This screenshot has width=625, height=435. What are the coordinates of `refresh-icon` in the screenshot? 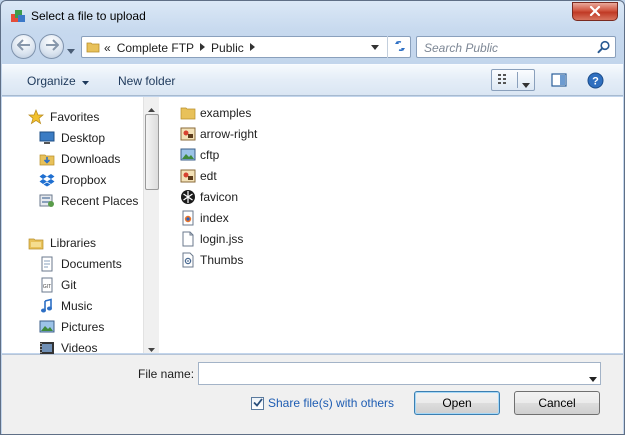 It's located at (400, 47).